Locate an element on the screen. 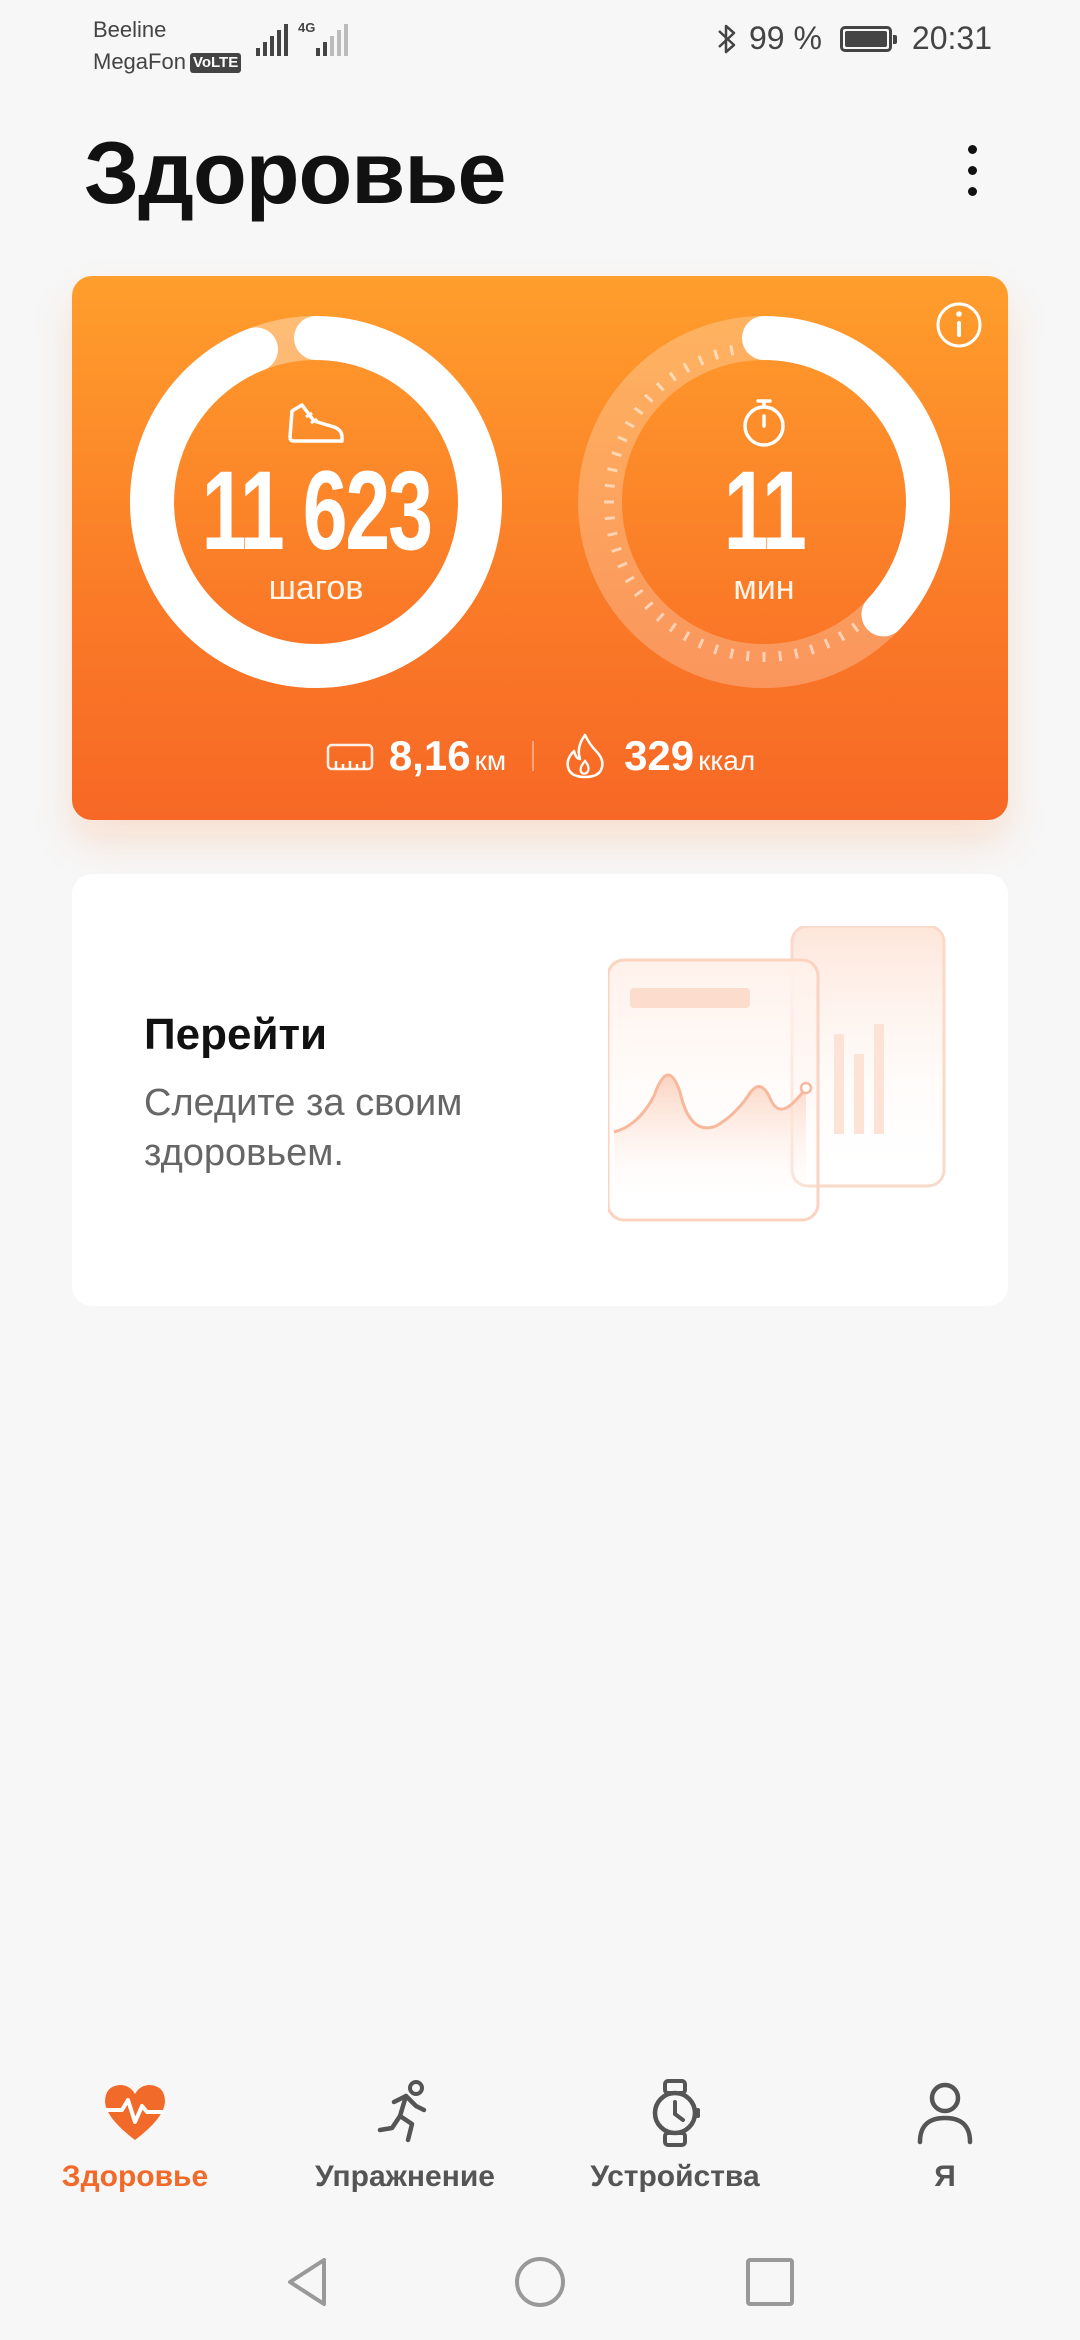 The image size is (1080, 2340). tab-exercise-label: Упражнение is located at coordinates (405, 2176).